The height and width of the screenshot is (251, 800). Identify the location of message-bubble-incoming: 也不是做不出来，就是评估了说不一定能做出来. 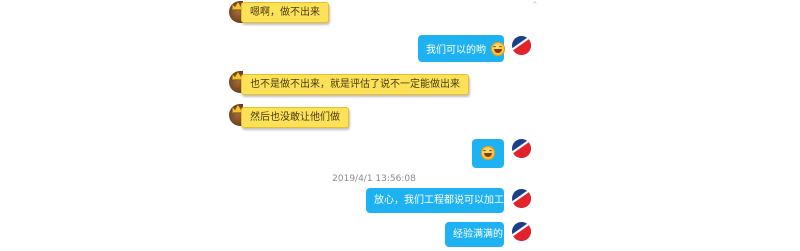
(355, 84).